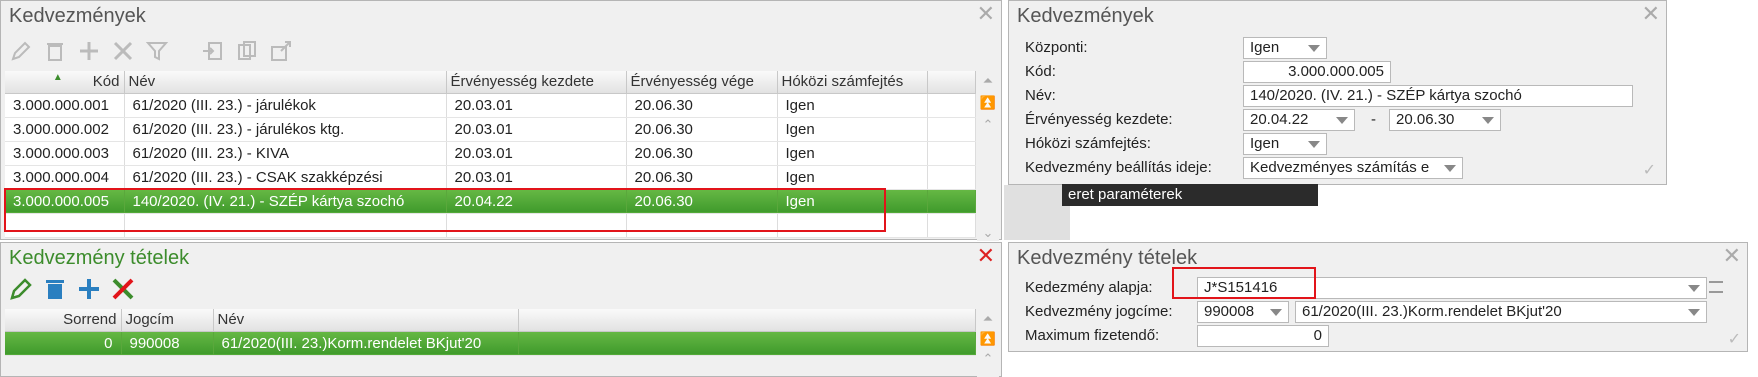 The height and width of the screenshot is (377, 1758). Describe the element at coordinates (852, 82) in the screenshot. I see `column-header-hokozi: Hóközi számfejtés` at that location.